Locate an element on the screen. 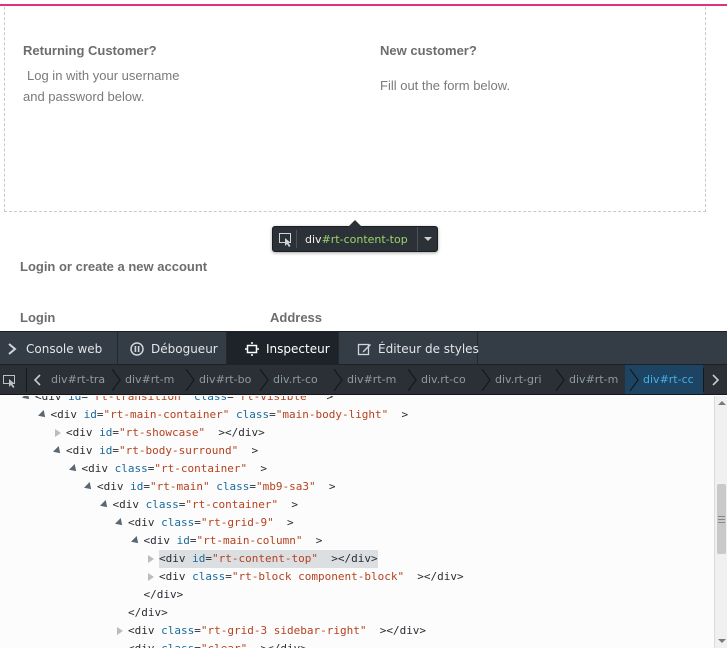 Image resolution: width=727 pixels, height=648 pixels. tag-tail: ></div> is located at coordinates (276, 645).